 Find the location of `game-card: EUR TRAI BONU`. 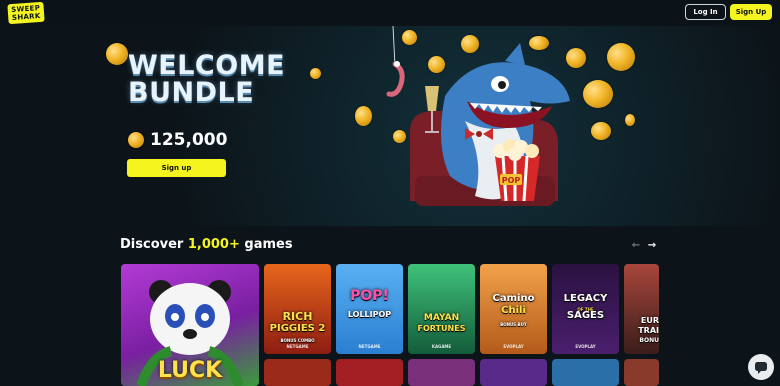

game-card: EUR TRAI BONU is located at coordinates (641, 309).